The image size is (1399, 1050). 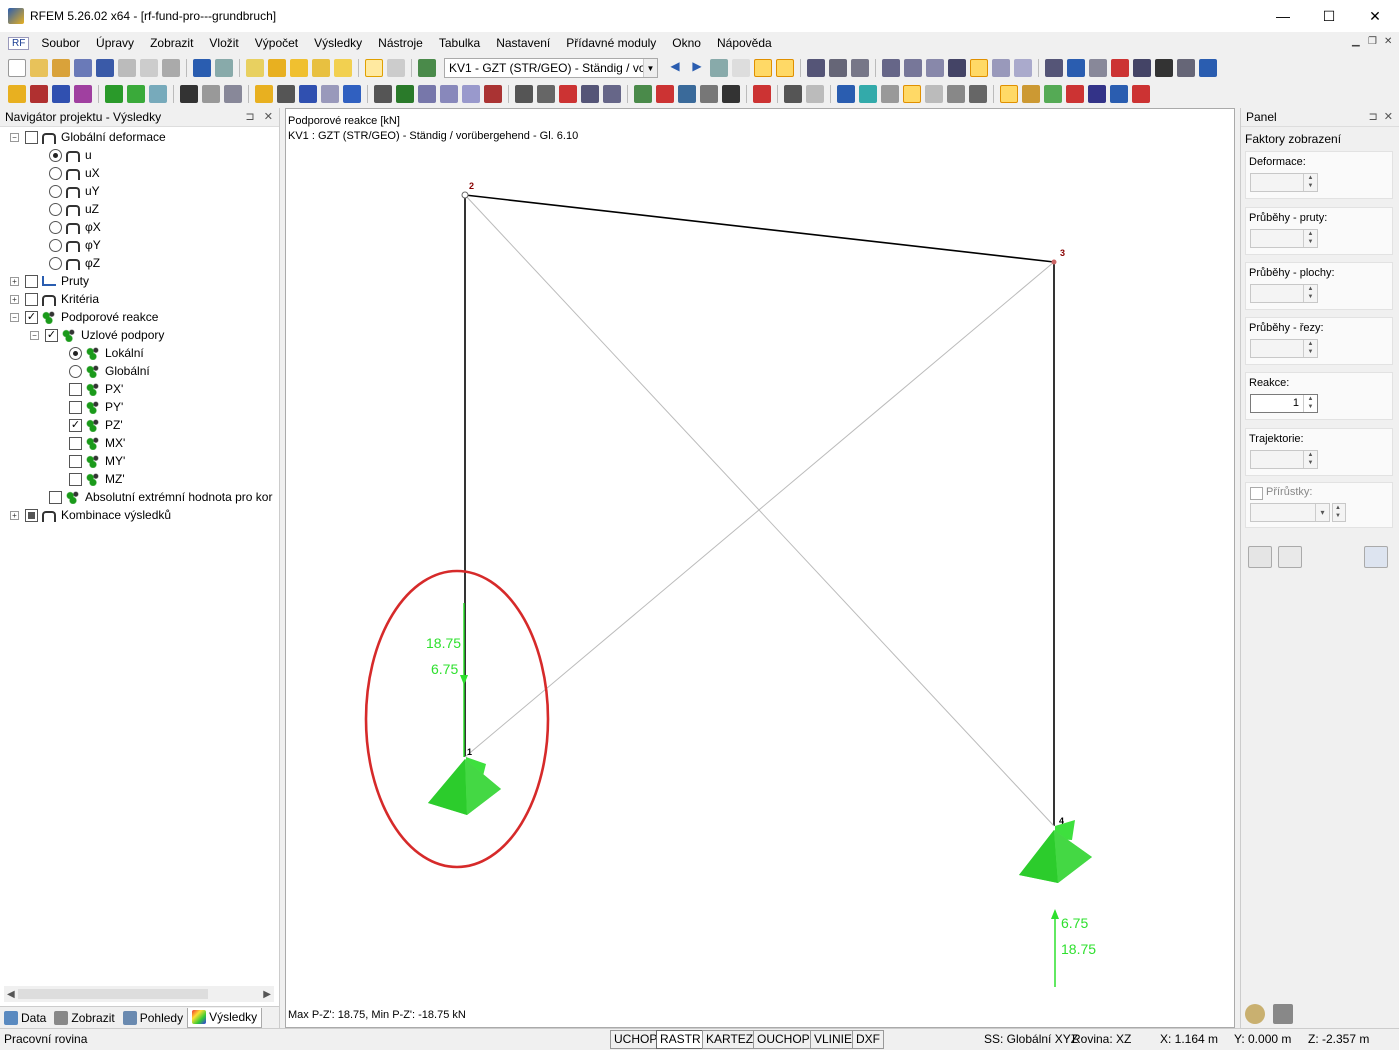 I want to click on view-8-icon, so click(x=1054, y=68).